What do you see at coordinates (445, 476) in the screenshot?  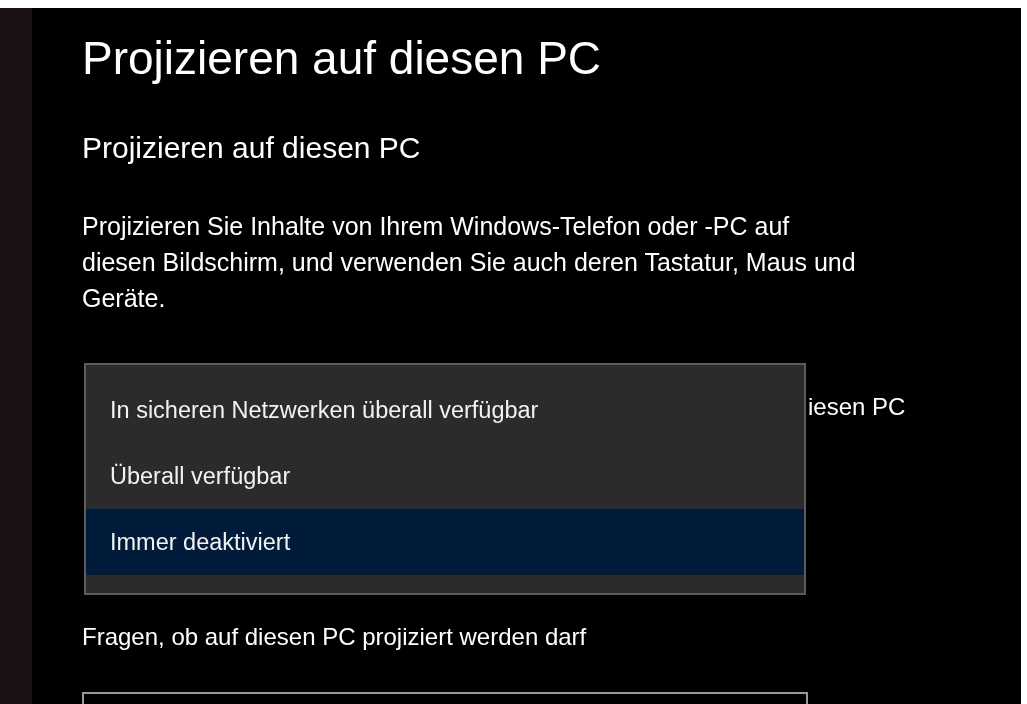 I see `menu-item: Überall verfügbar` at bounding box center [445, 476].